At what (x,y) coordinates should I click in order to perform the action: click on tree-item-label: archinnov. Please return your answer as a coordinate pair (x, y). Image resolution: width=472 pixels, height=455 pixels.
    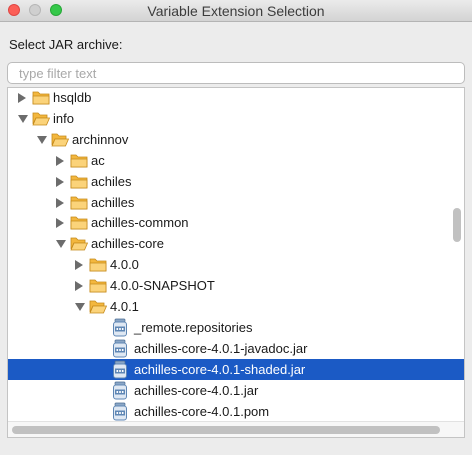
    Looking at the image, I should click on (100, 139).